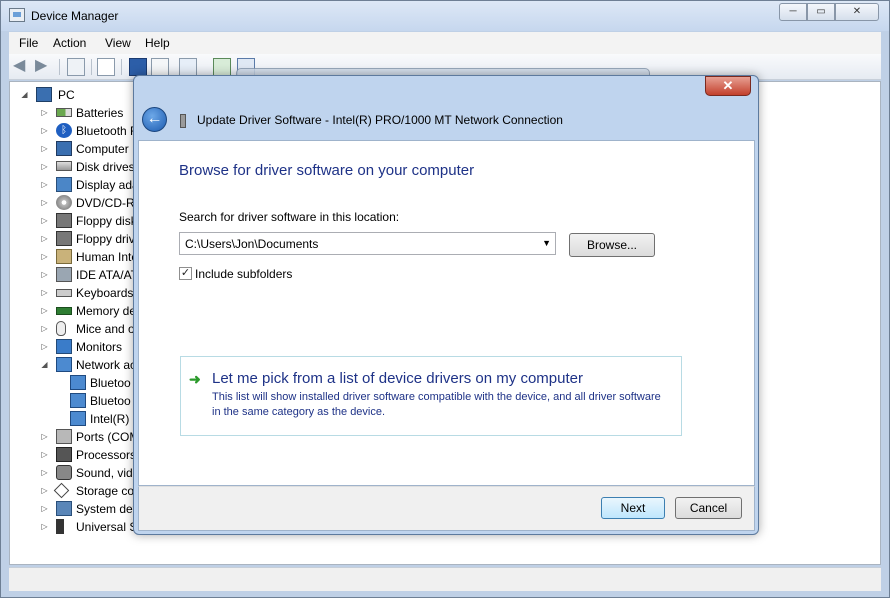  Describe the element at coordinates (64, 220) in the screenshot. I see `floppy-disk-icon` at that location.